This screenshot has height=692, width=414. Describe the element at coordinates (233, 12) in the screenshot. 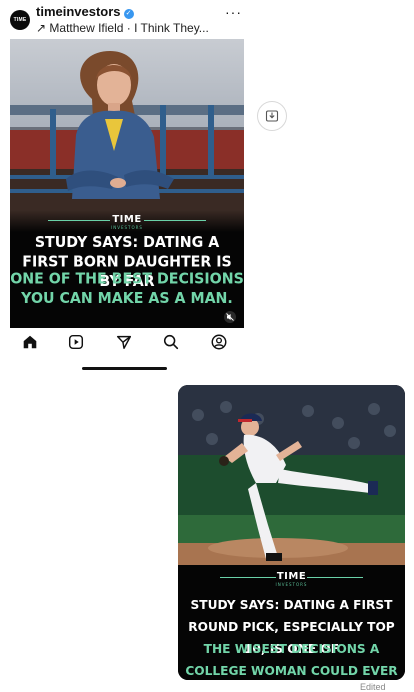

I see `more-options-button: ···` at that location.